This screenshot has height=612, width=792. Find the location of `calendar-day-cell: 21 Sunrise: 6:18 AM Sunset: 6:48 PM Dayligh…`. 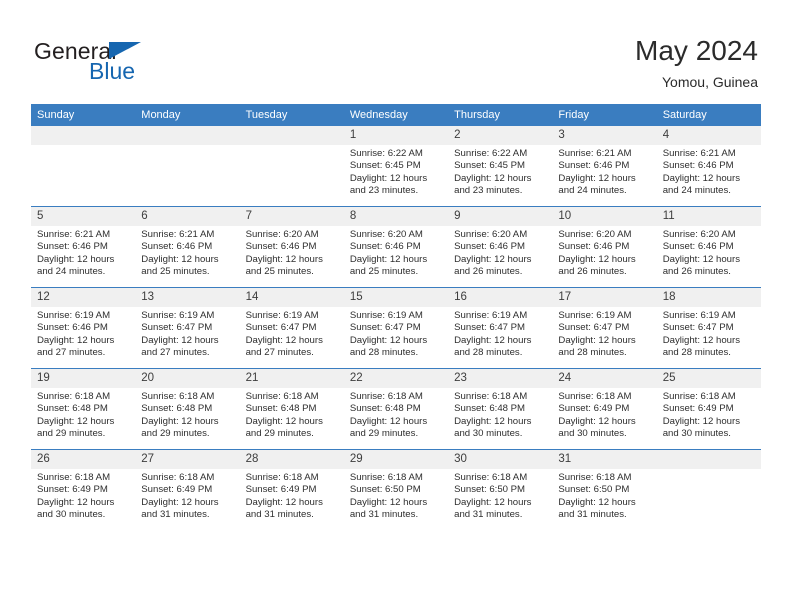

calendar-day-cell: 21 Sunrise: 6:18 AM Sunset: 6:48 PM Dayligh… is located at coordinates (291, 409).